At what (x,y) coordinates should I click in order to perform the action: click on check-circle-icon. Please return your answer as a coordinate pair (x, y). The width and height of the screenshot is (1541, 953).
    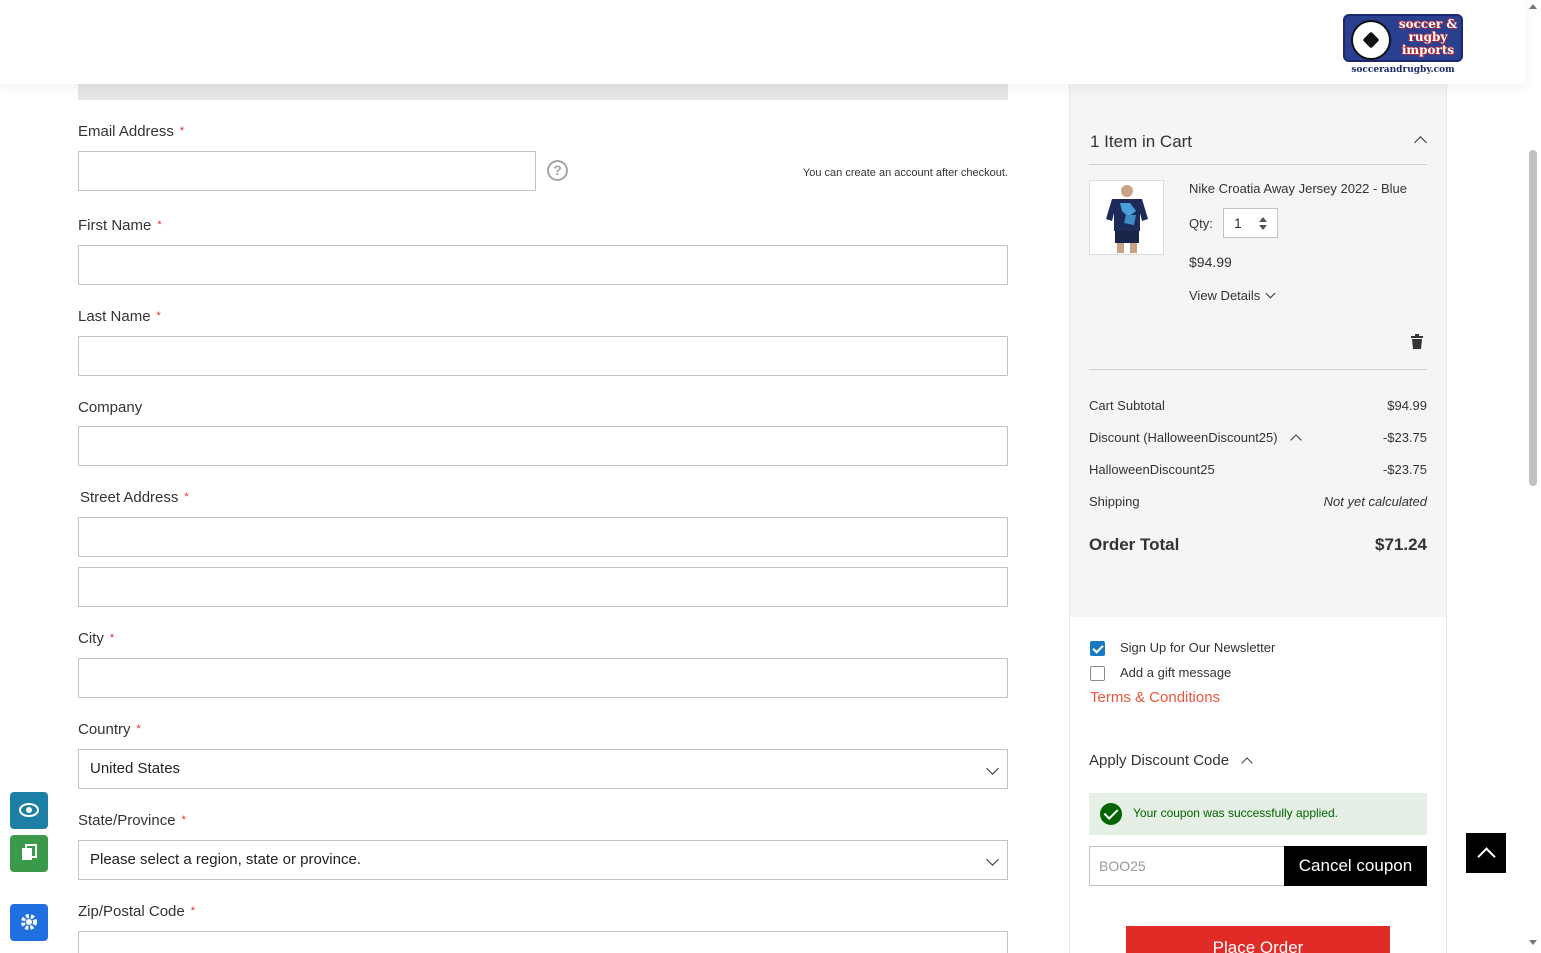
    Looking at the image, I should click on (1111, 814).